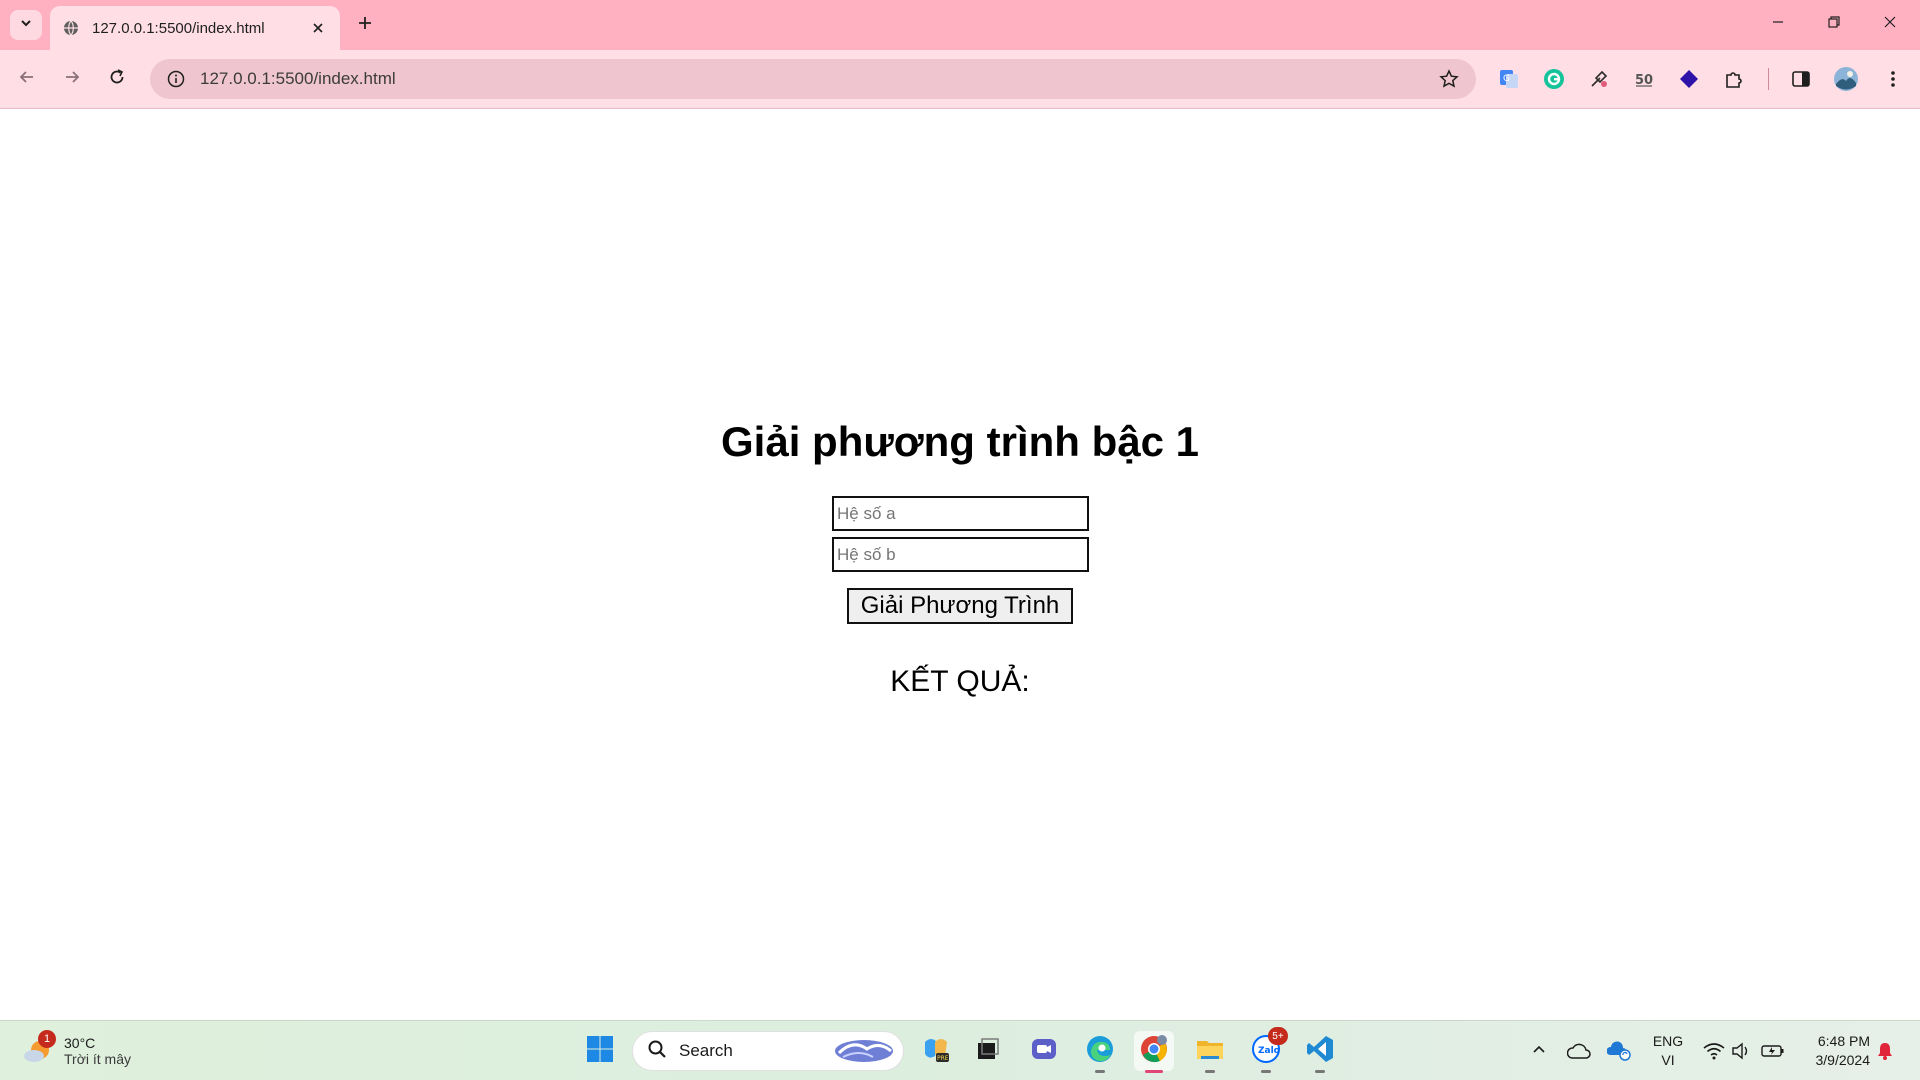  What do you see at coordinates (768, 1051) in the screenshot?
I see `taskbar-search: Search` at bounding box center [768, 1051].